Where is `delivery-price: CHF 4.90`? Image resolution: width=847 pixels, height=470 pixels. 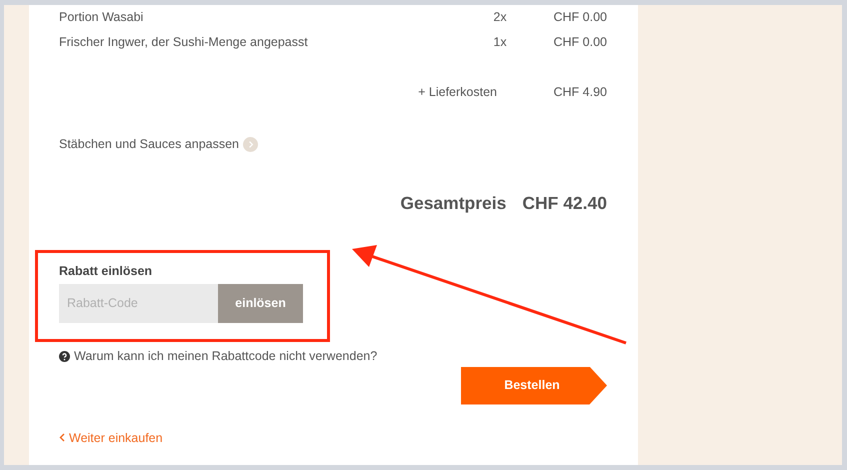 delivery-price: CHF 4.90 is located at coordinates (579, 93).